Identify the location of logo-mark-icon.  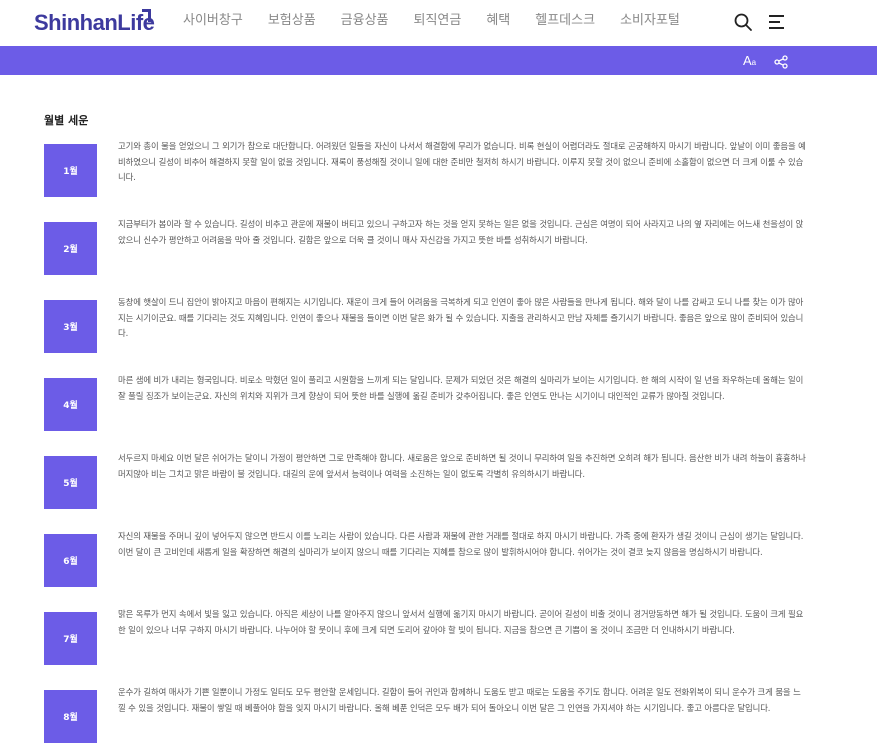
(146, 15).